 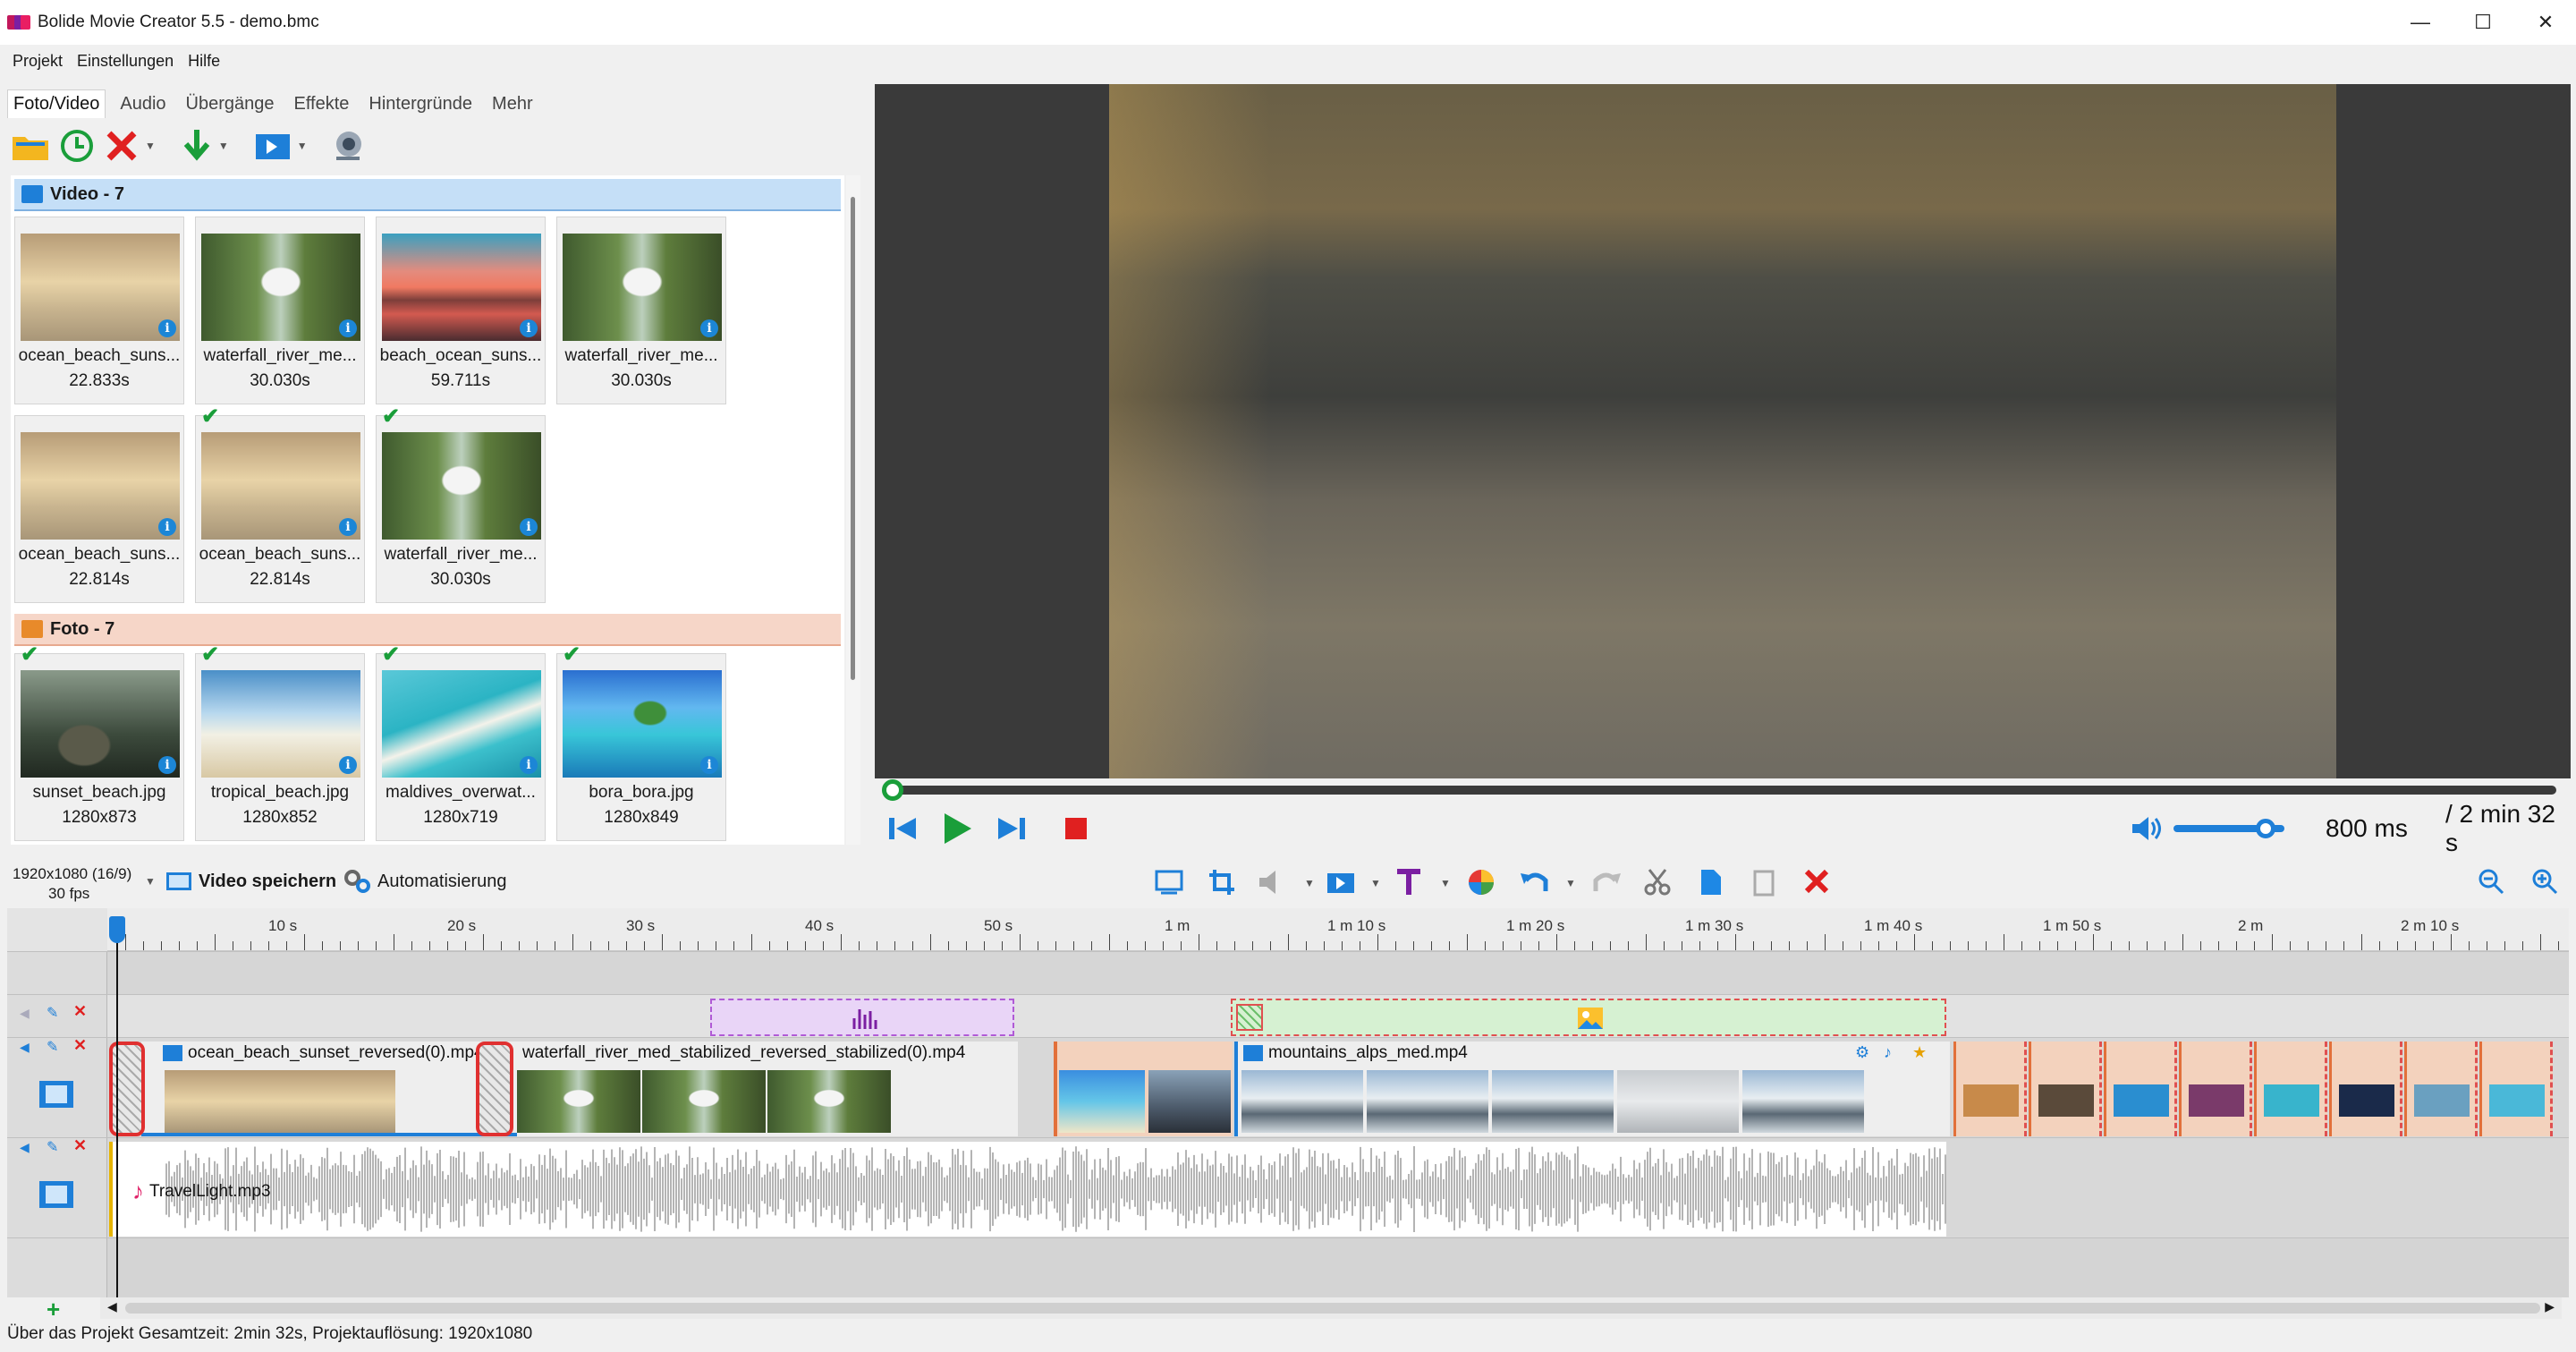 What do you see at coordinates (1445, 883) in the screenshot?
I see `text-dropdown-icon: ▼` at bounding box center [1445, 883].